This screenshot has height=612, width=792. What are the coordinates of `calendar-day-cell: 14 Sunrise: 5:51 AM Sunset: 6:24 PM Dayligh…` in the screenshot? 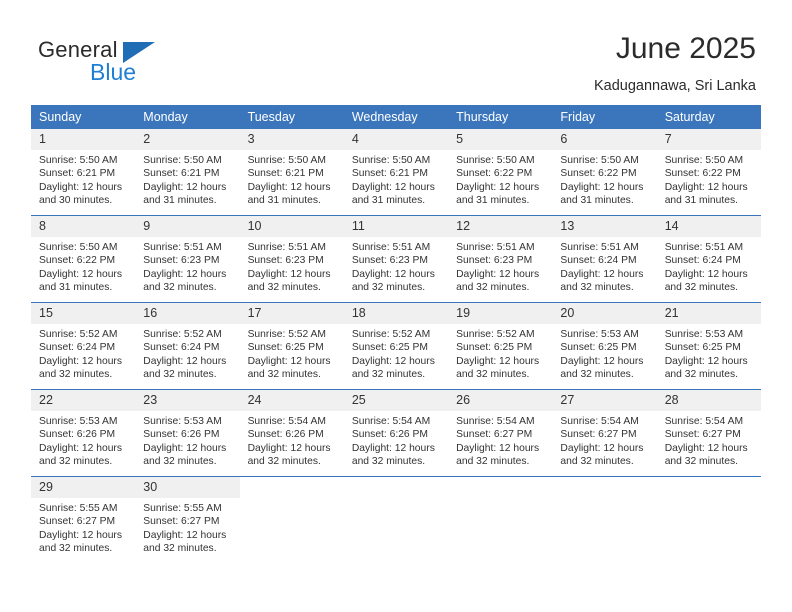 It's located at (708, 259).